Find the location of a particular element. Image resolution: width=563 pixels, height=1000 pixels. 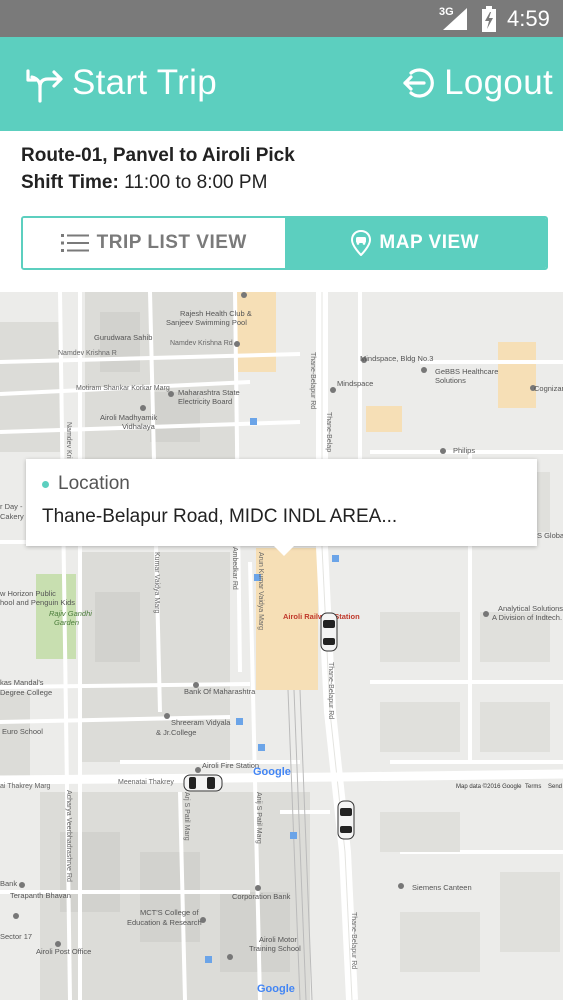

map-label-ambedkar: Ambedkar Rd is located at coordinates (234, 568).